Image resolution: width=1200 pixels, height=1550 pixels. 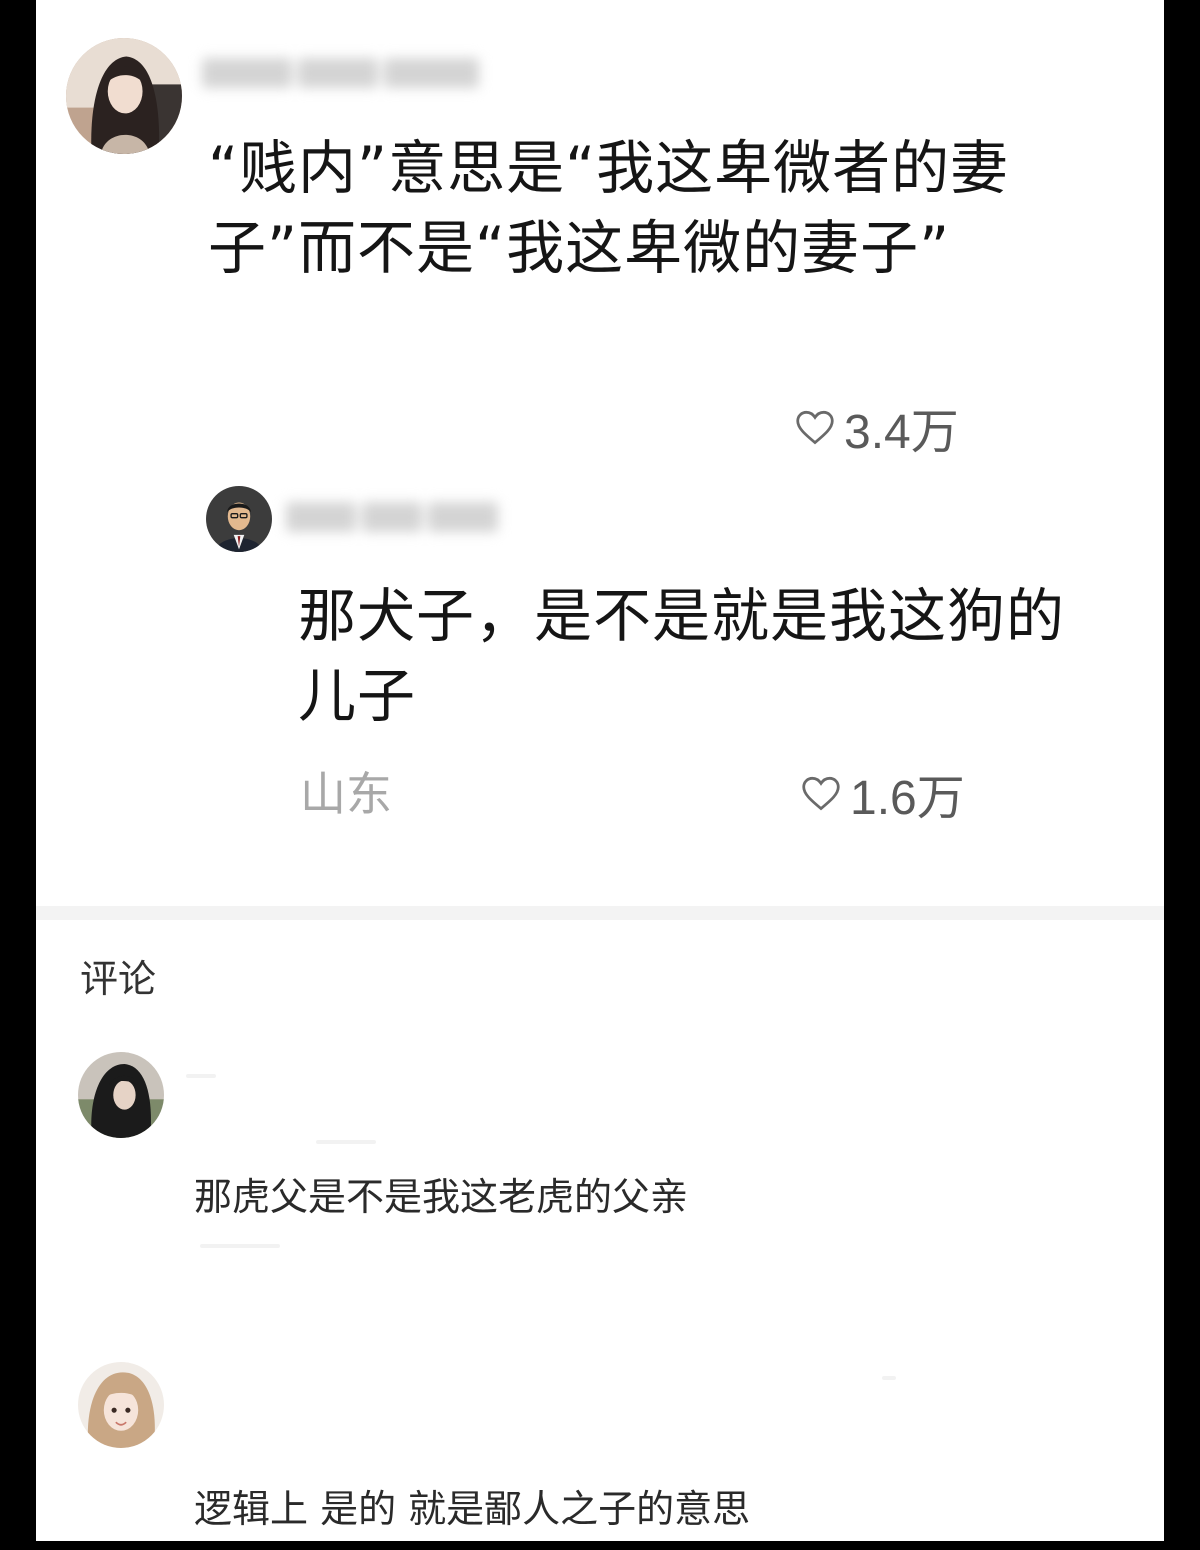 I want to click on top-comment-avatar, so click(x=124, y=96).